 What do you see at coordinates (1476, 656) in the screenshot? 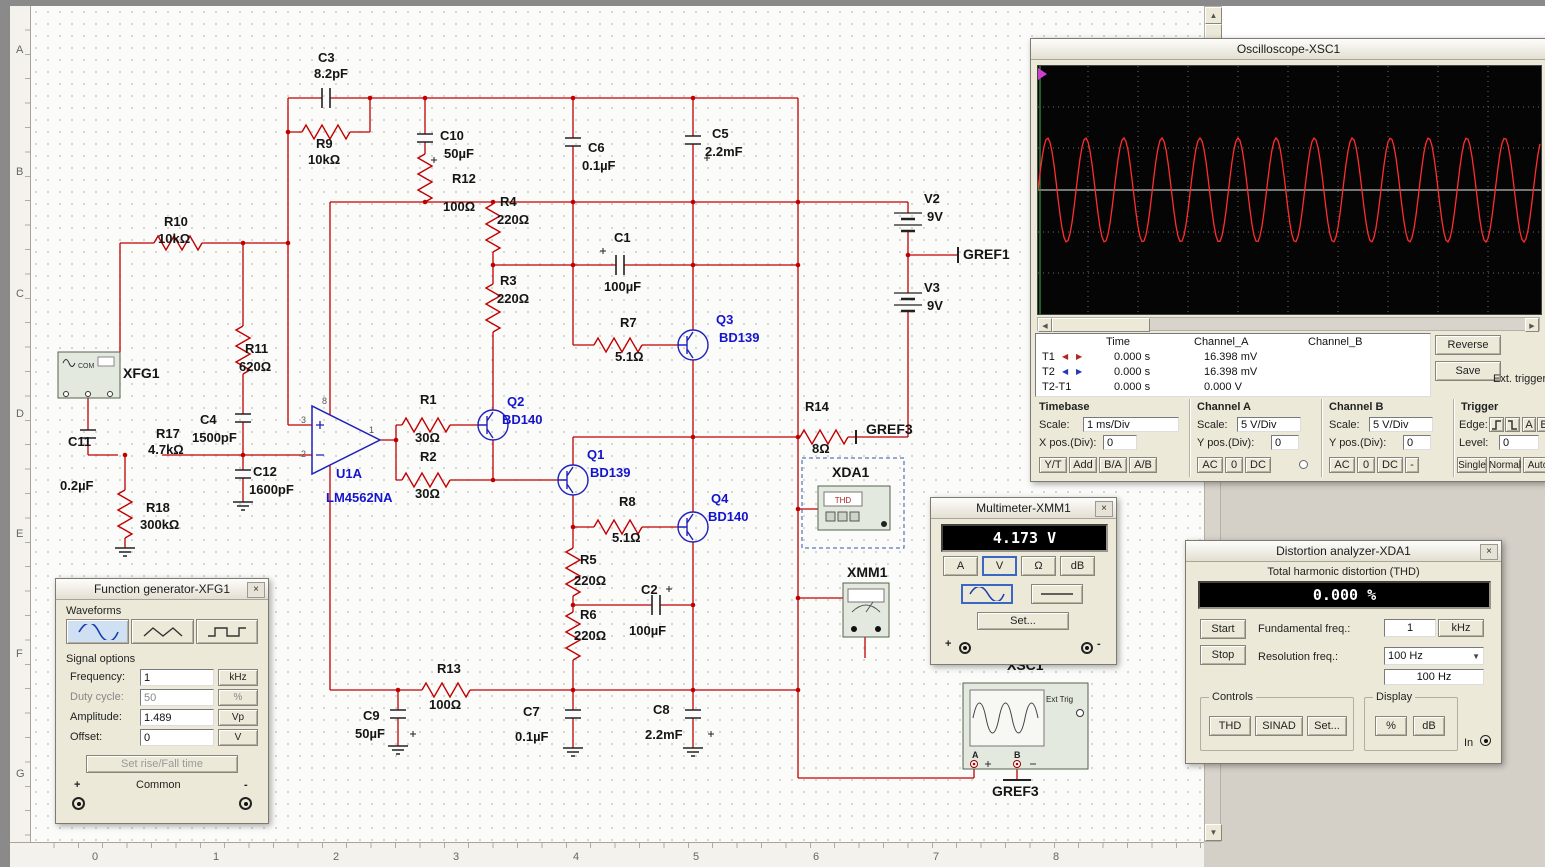
I see `dropdown-arrow-icon: ▼` at bounding box center [1476, 656].